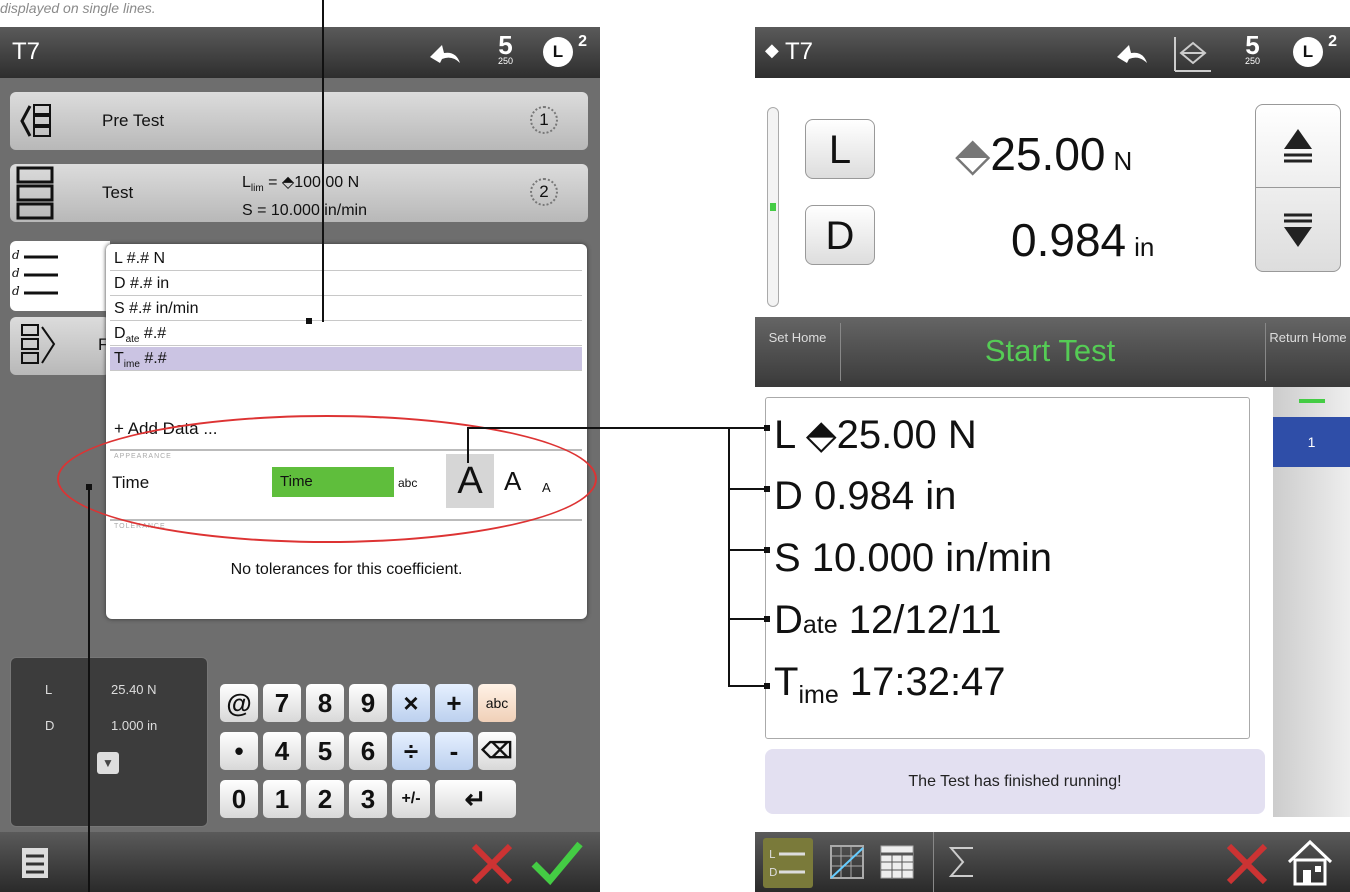 The width and height of the screenshot is (1350, 892). Describe the element at coordinates (1052, 52) in the screenshot. I see `title-bar: T7 ◆ 5 250 L 2` at that location.